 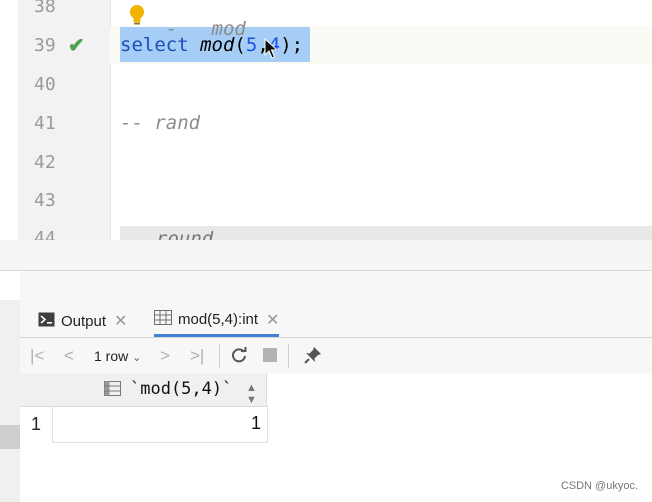 What do you see at coordinates (271, 48) in the screenshot?
I see `mouse-cursor-icon` at bounding box center [271, 48].